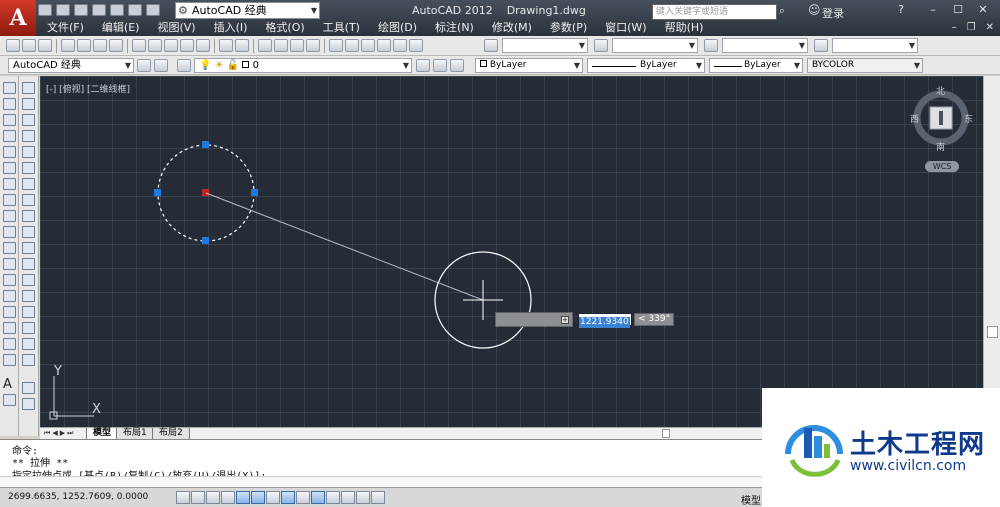 Image resolution: width=1000 pixels, height=507 pixels. What do you see at coordinates (454, 28) in the screenshot?
I see `menu-dimension: 标注(N)` at bounding box center [454, 28].